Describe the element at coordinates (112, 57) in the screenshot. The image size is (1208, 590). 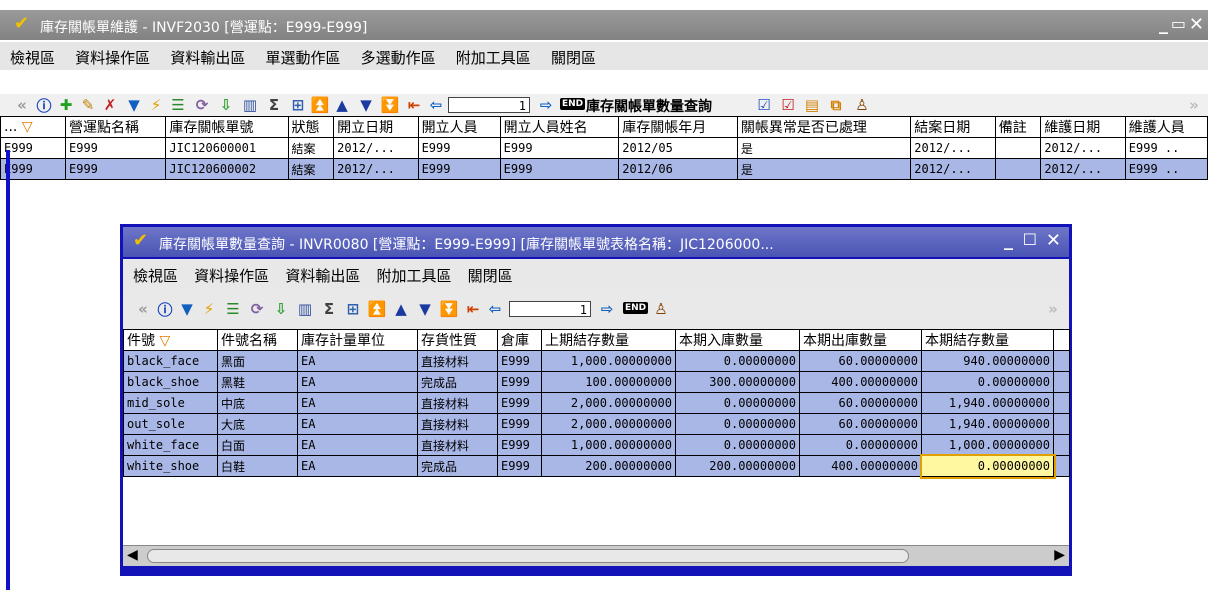
I see `menu-data-ops: 資料操作區` at that location.